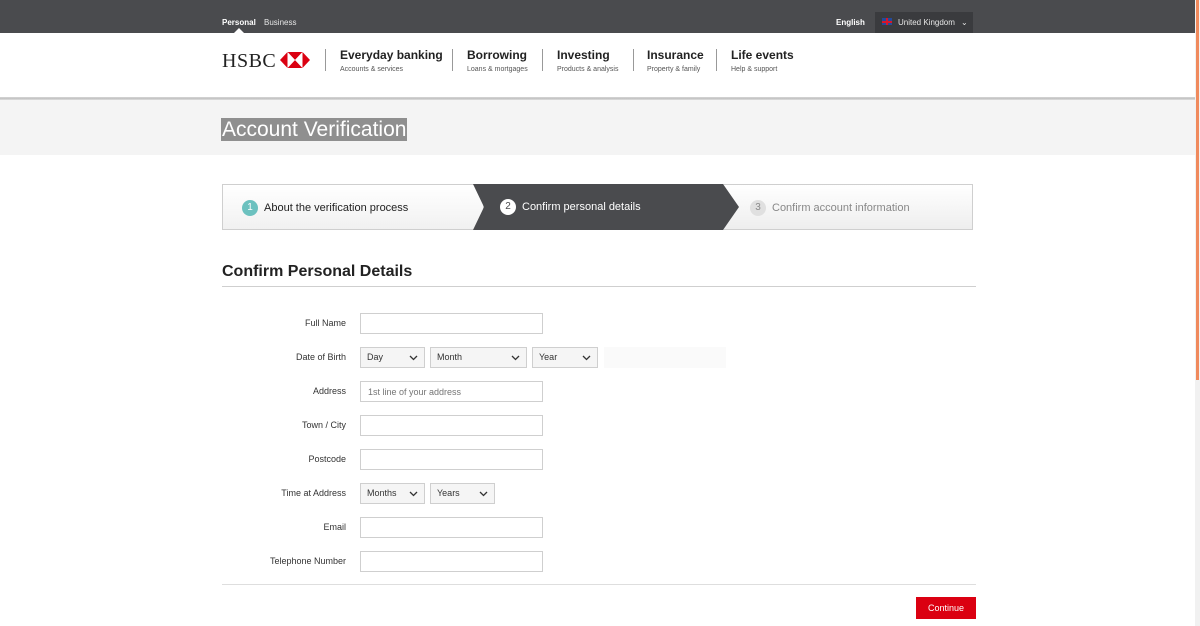 The height and width of the screenshot is (626, 1200). I want to click on nav-investing: Investing Products & analysis, so click(587, 60).